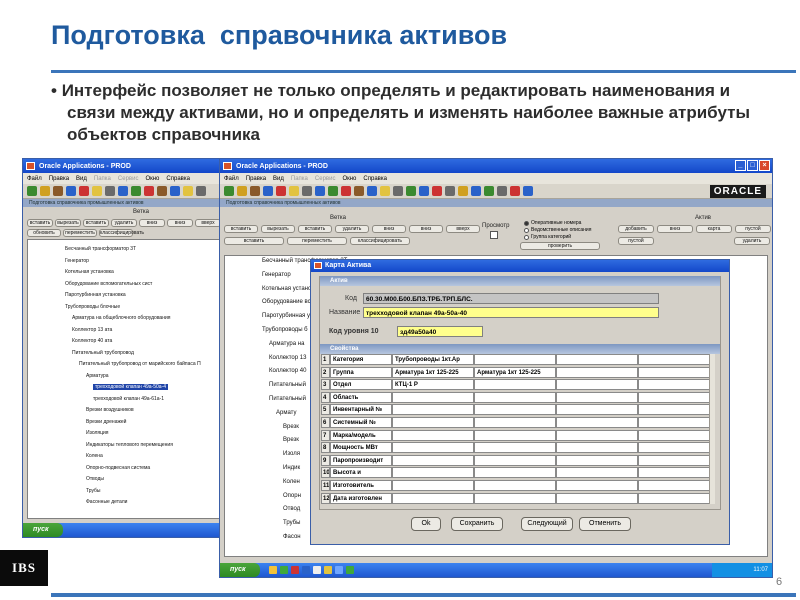  I want to click on tree-node: Паротурбинная у, so click(286, 316).